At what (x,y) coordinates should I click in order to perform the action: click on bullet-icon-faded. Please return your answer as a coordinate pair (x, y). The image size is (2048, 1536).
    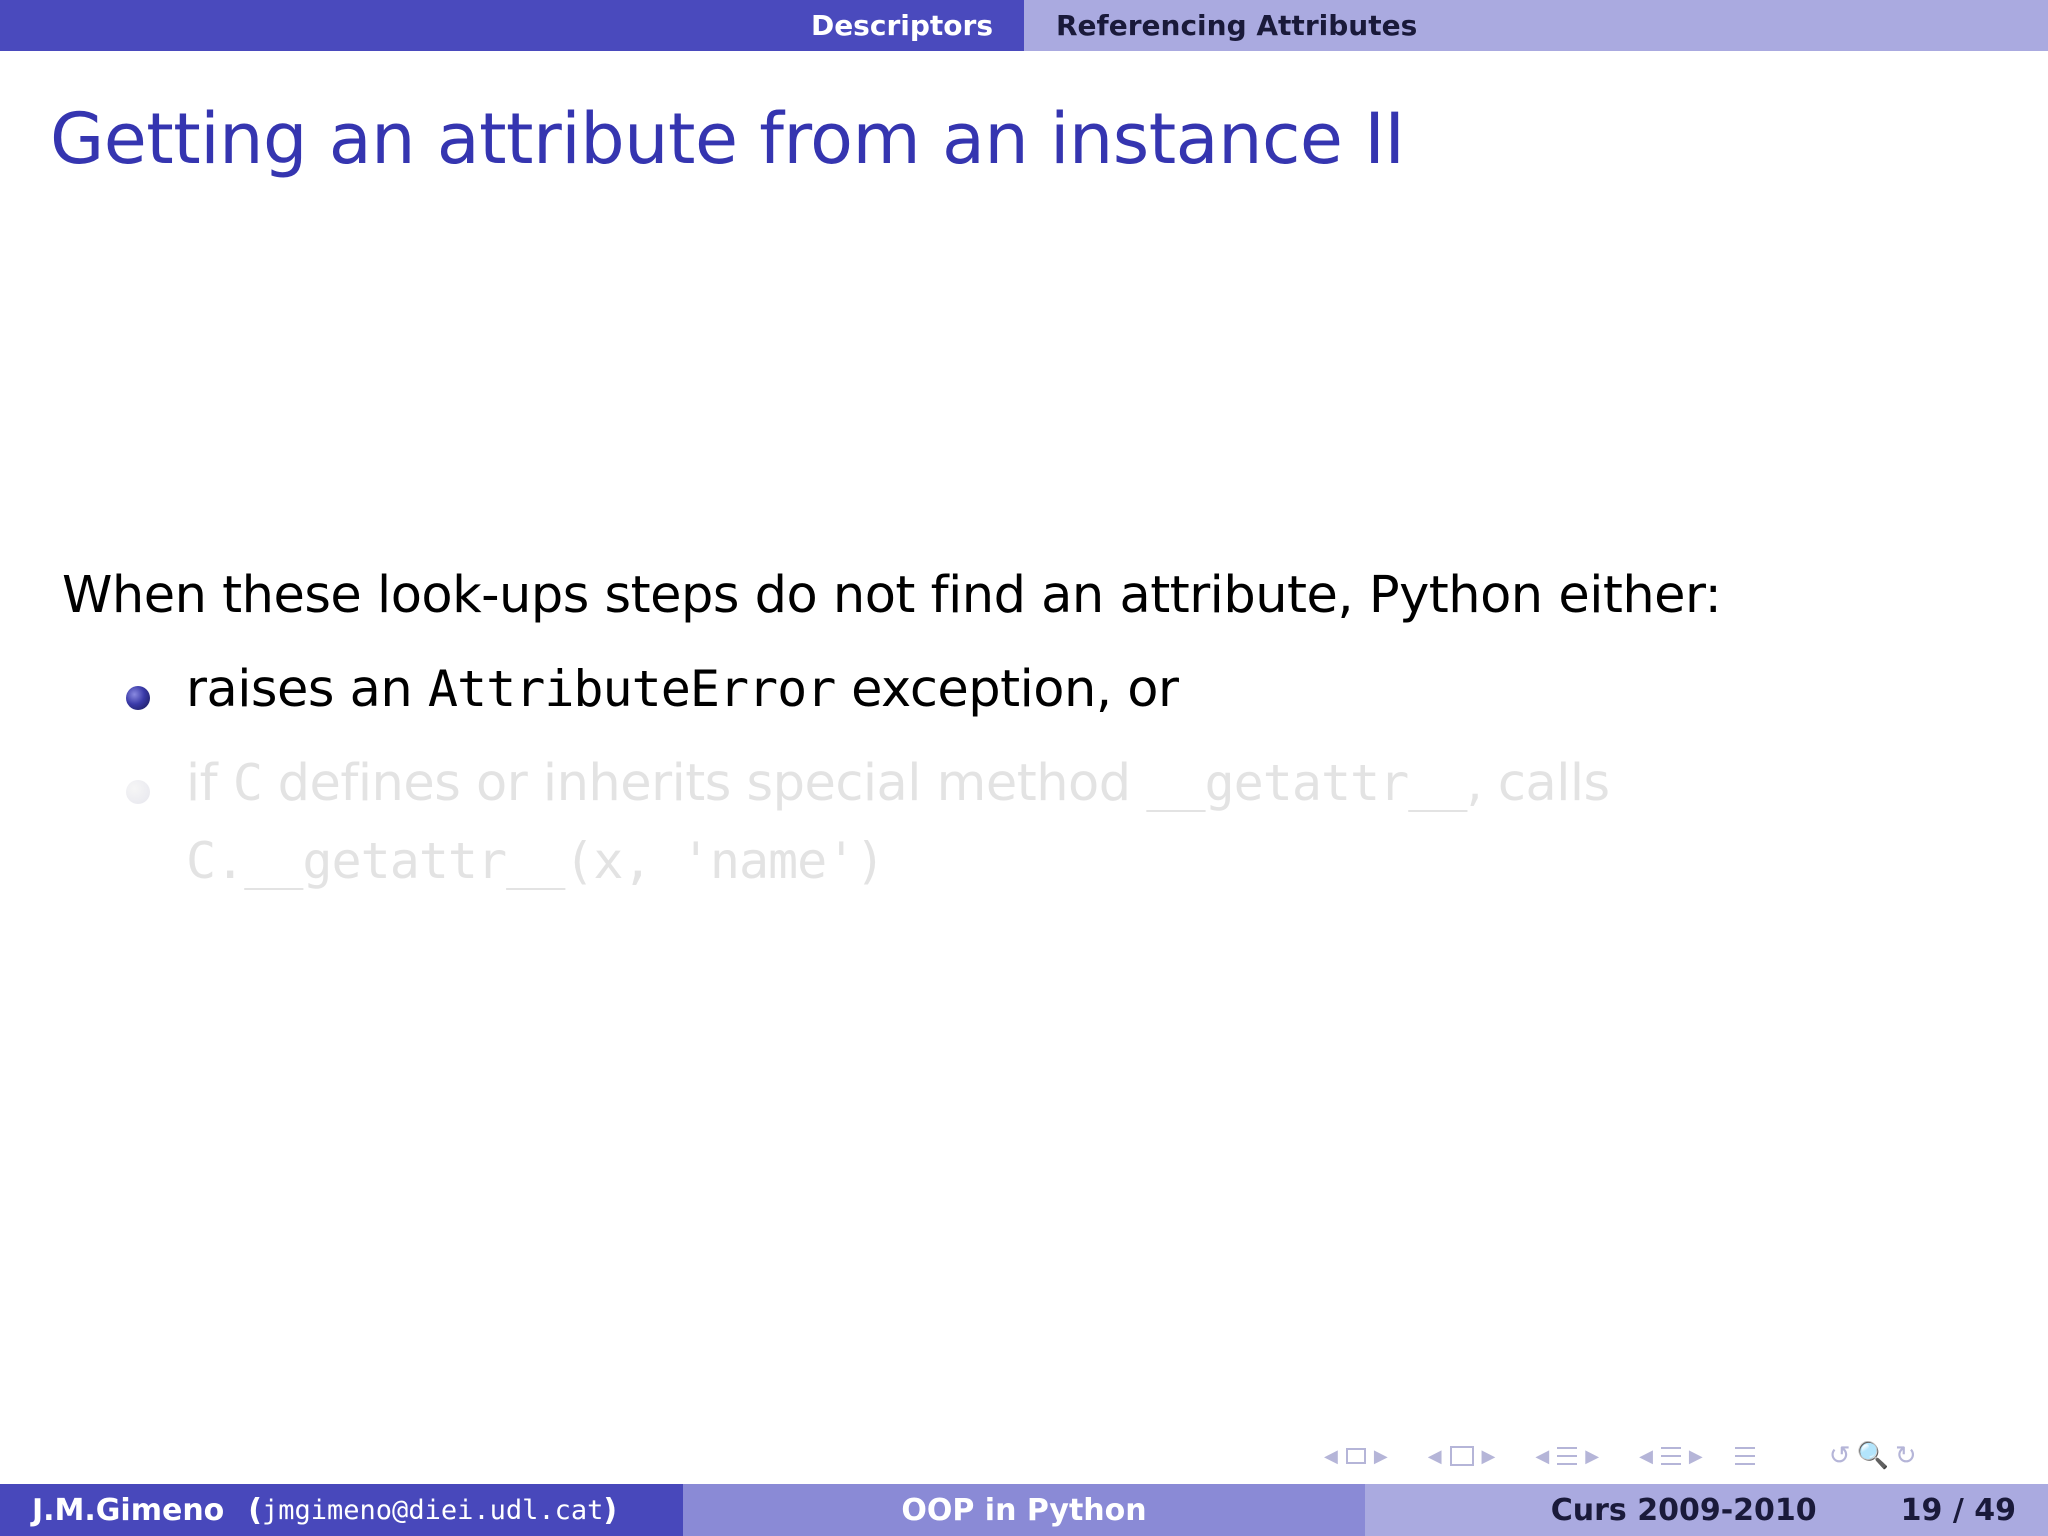
    Looking at the image, I should click on (138, 792).